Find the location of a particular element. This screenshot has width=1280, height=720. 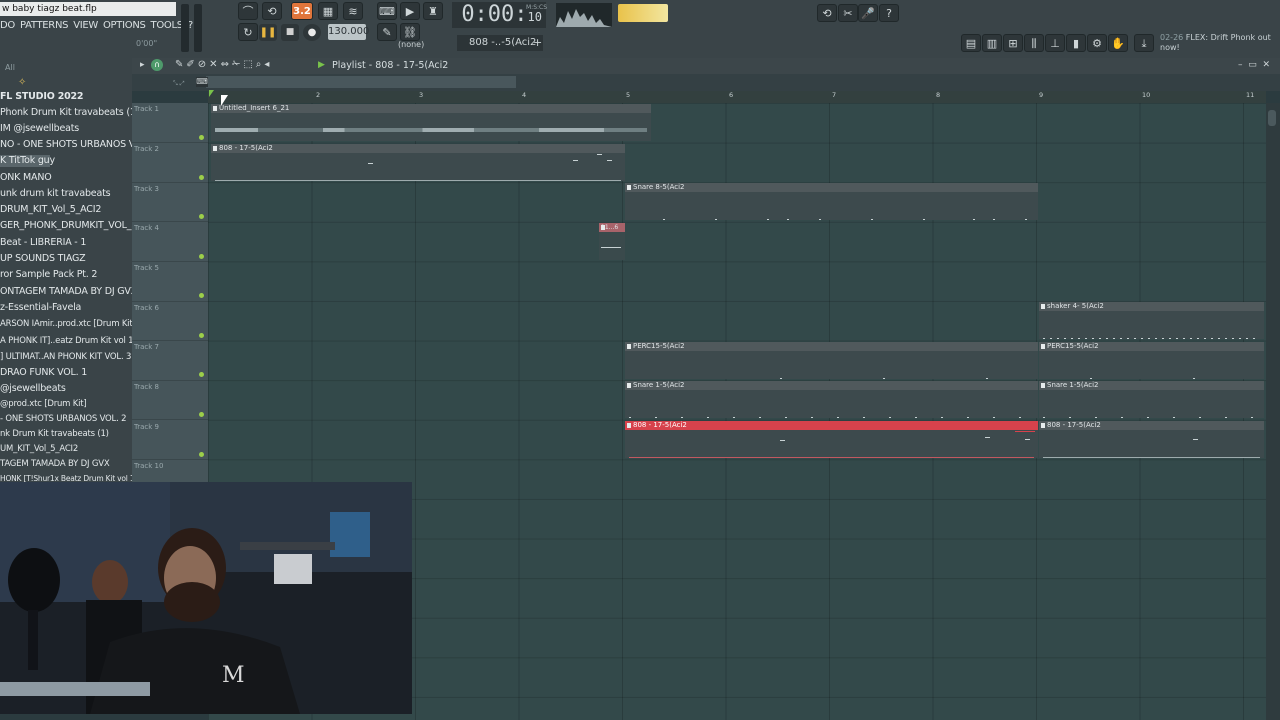

step-edit-icon: ▦ is located at coordinates (328, 11).